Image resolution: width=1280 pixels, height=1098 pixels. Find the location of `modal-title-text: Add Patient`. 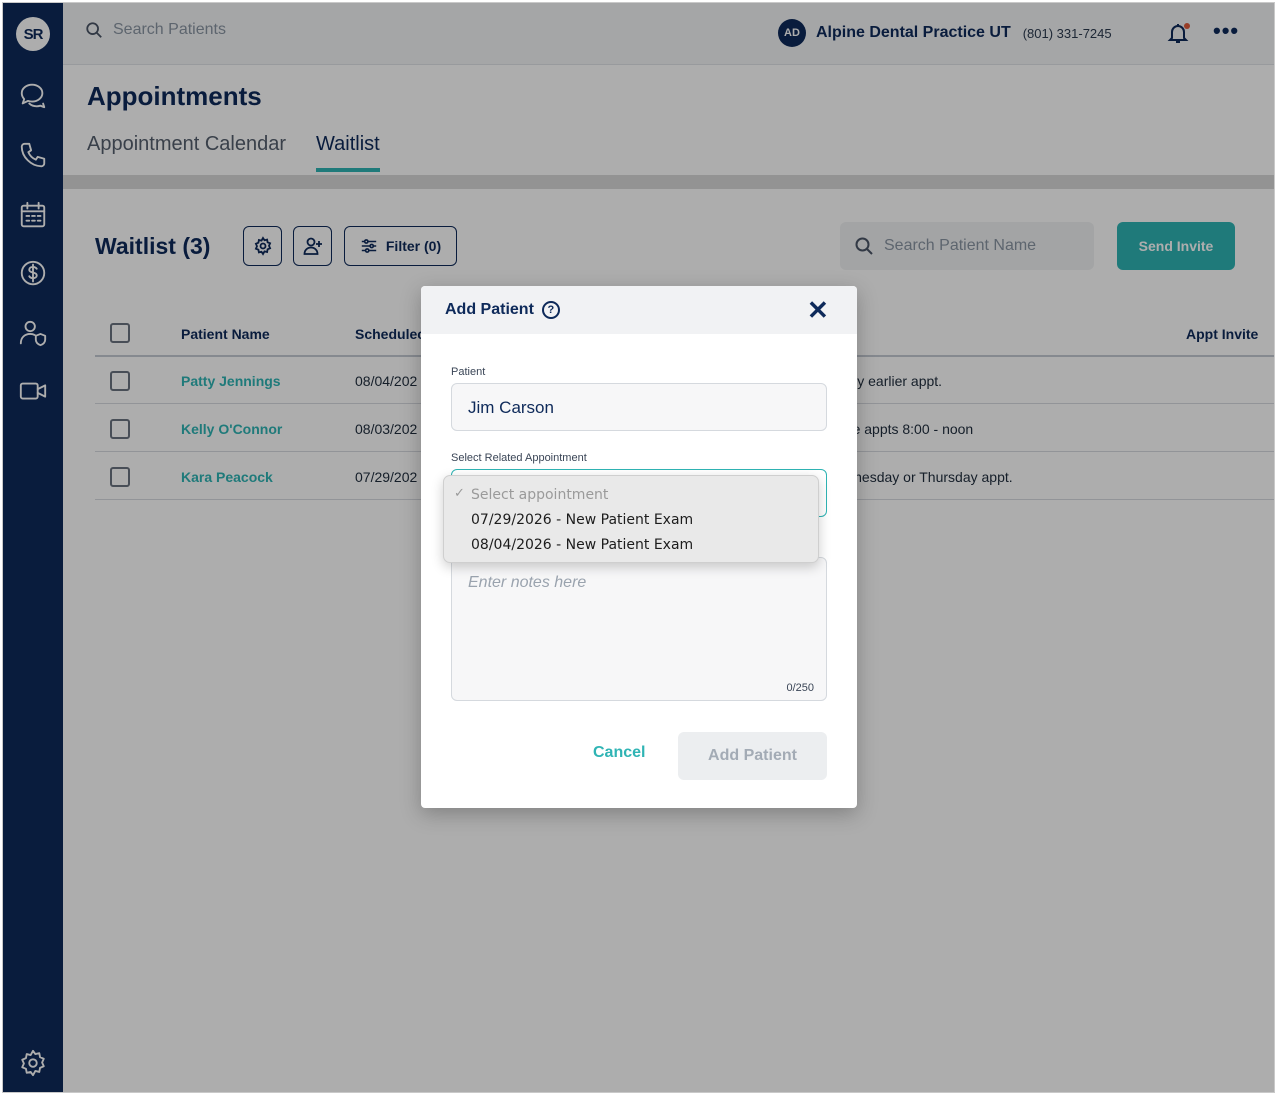

modal-title-text: Add Patient is located at coordinates (489, 309).